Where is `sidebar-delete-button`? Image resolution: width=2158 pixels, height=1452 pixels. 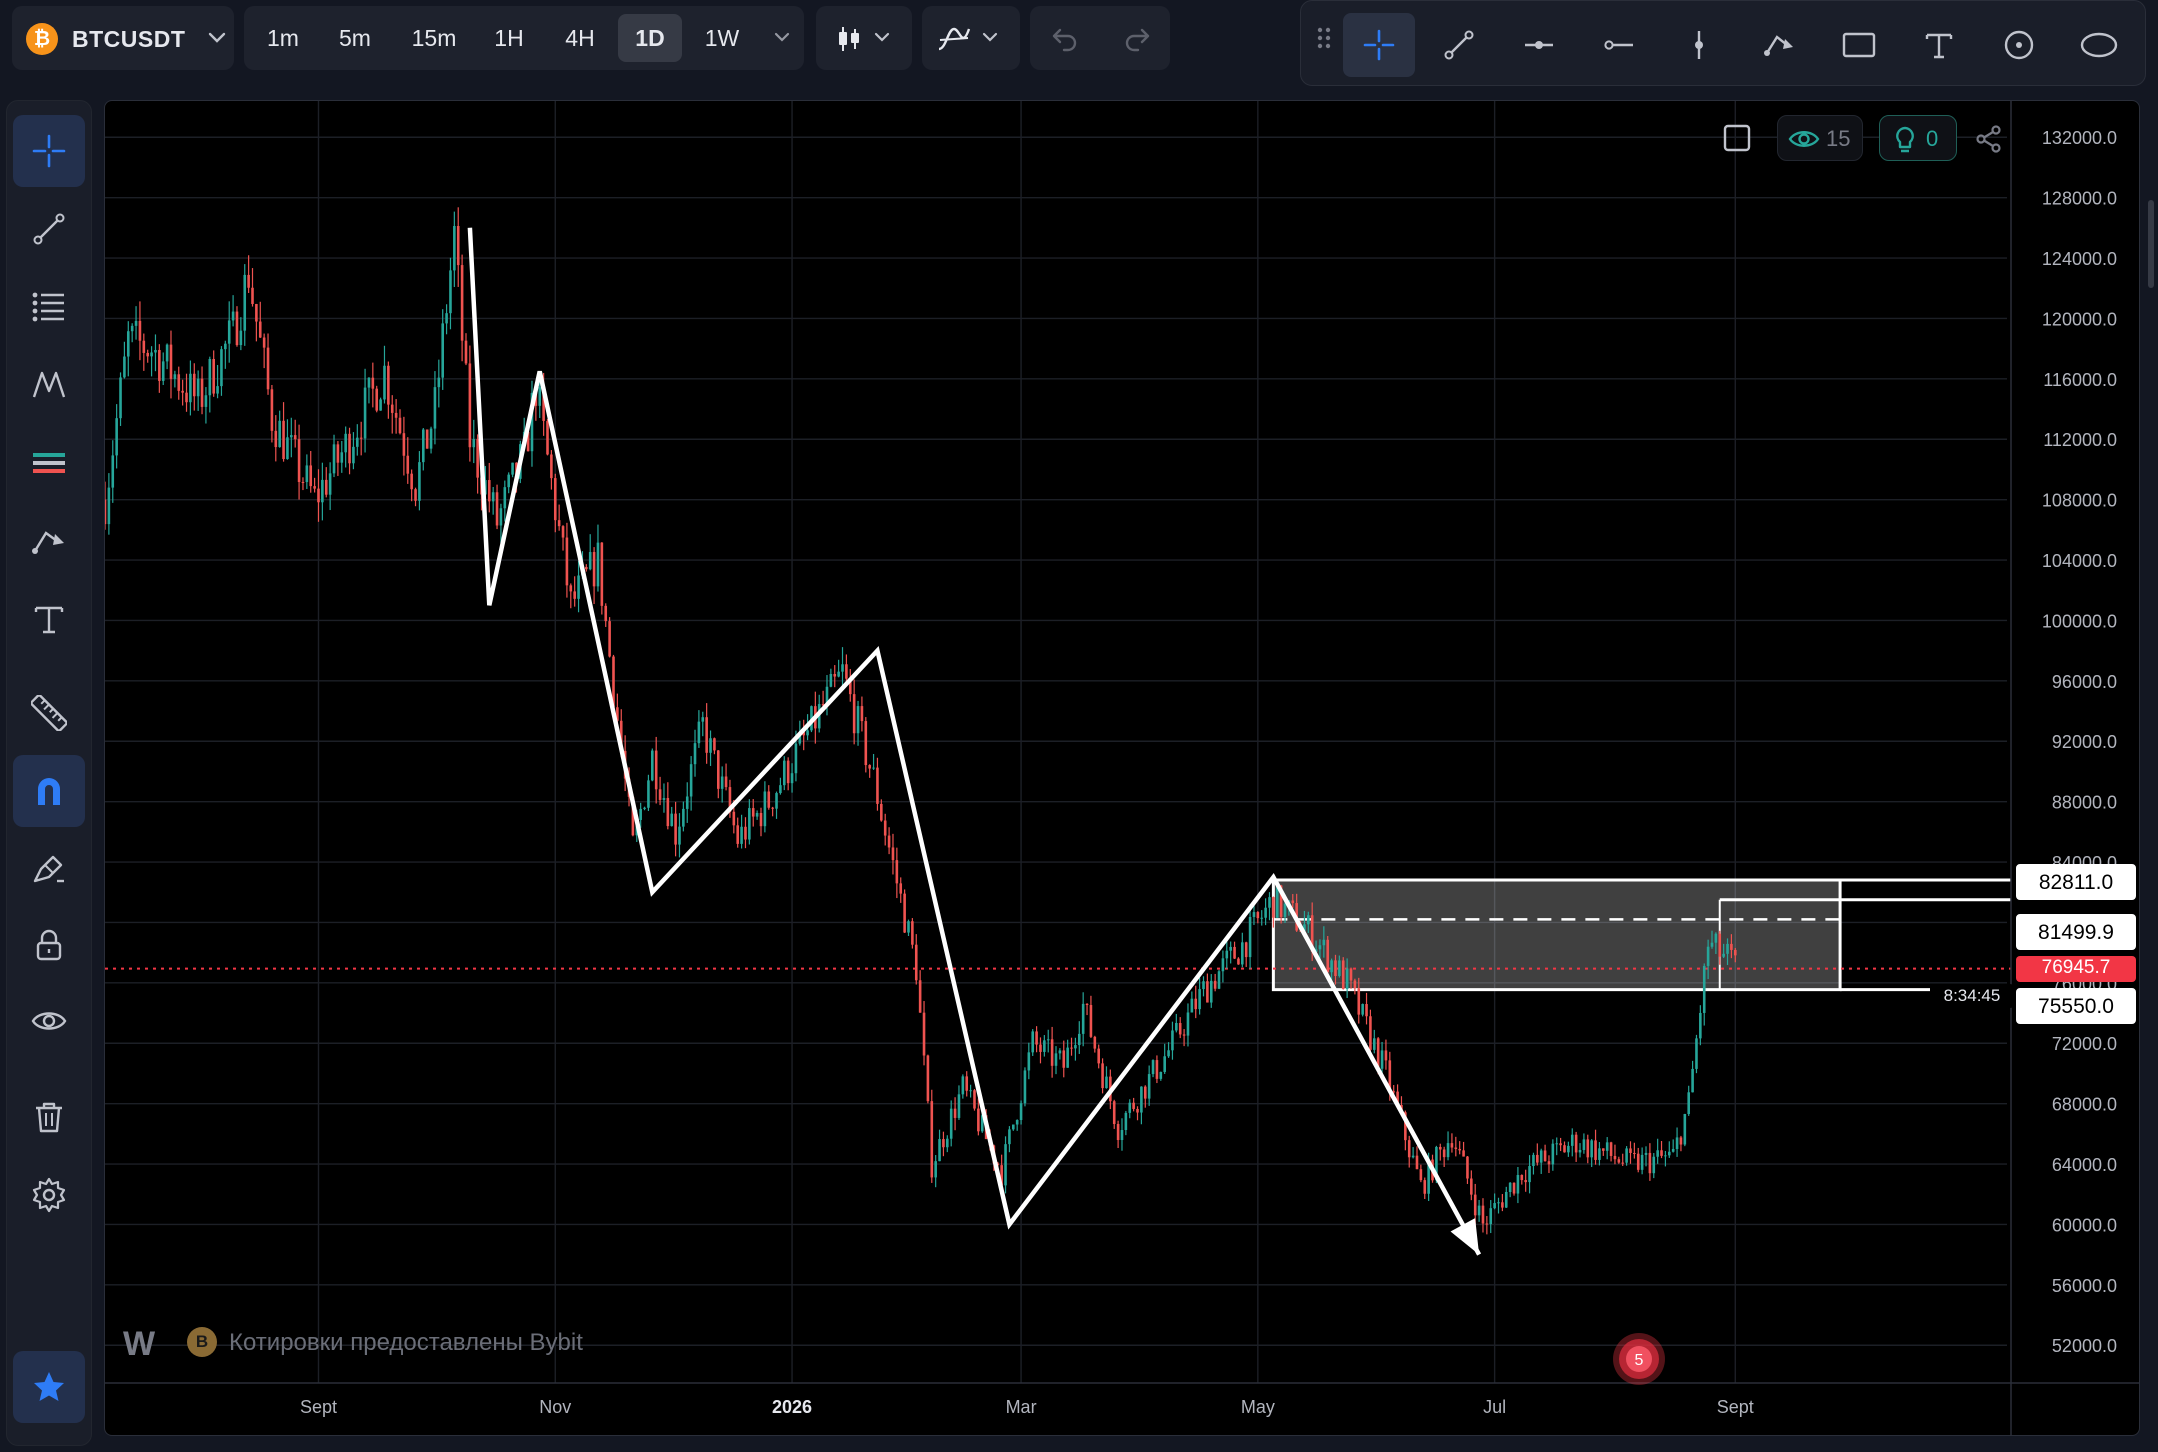
sidebar-delete-button is located at coordinates (49, 1117).